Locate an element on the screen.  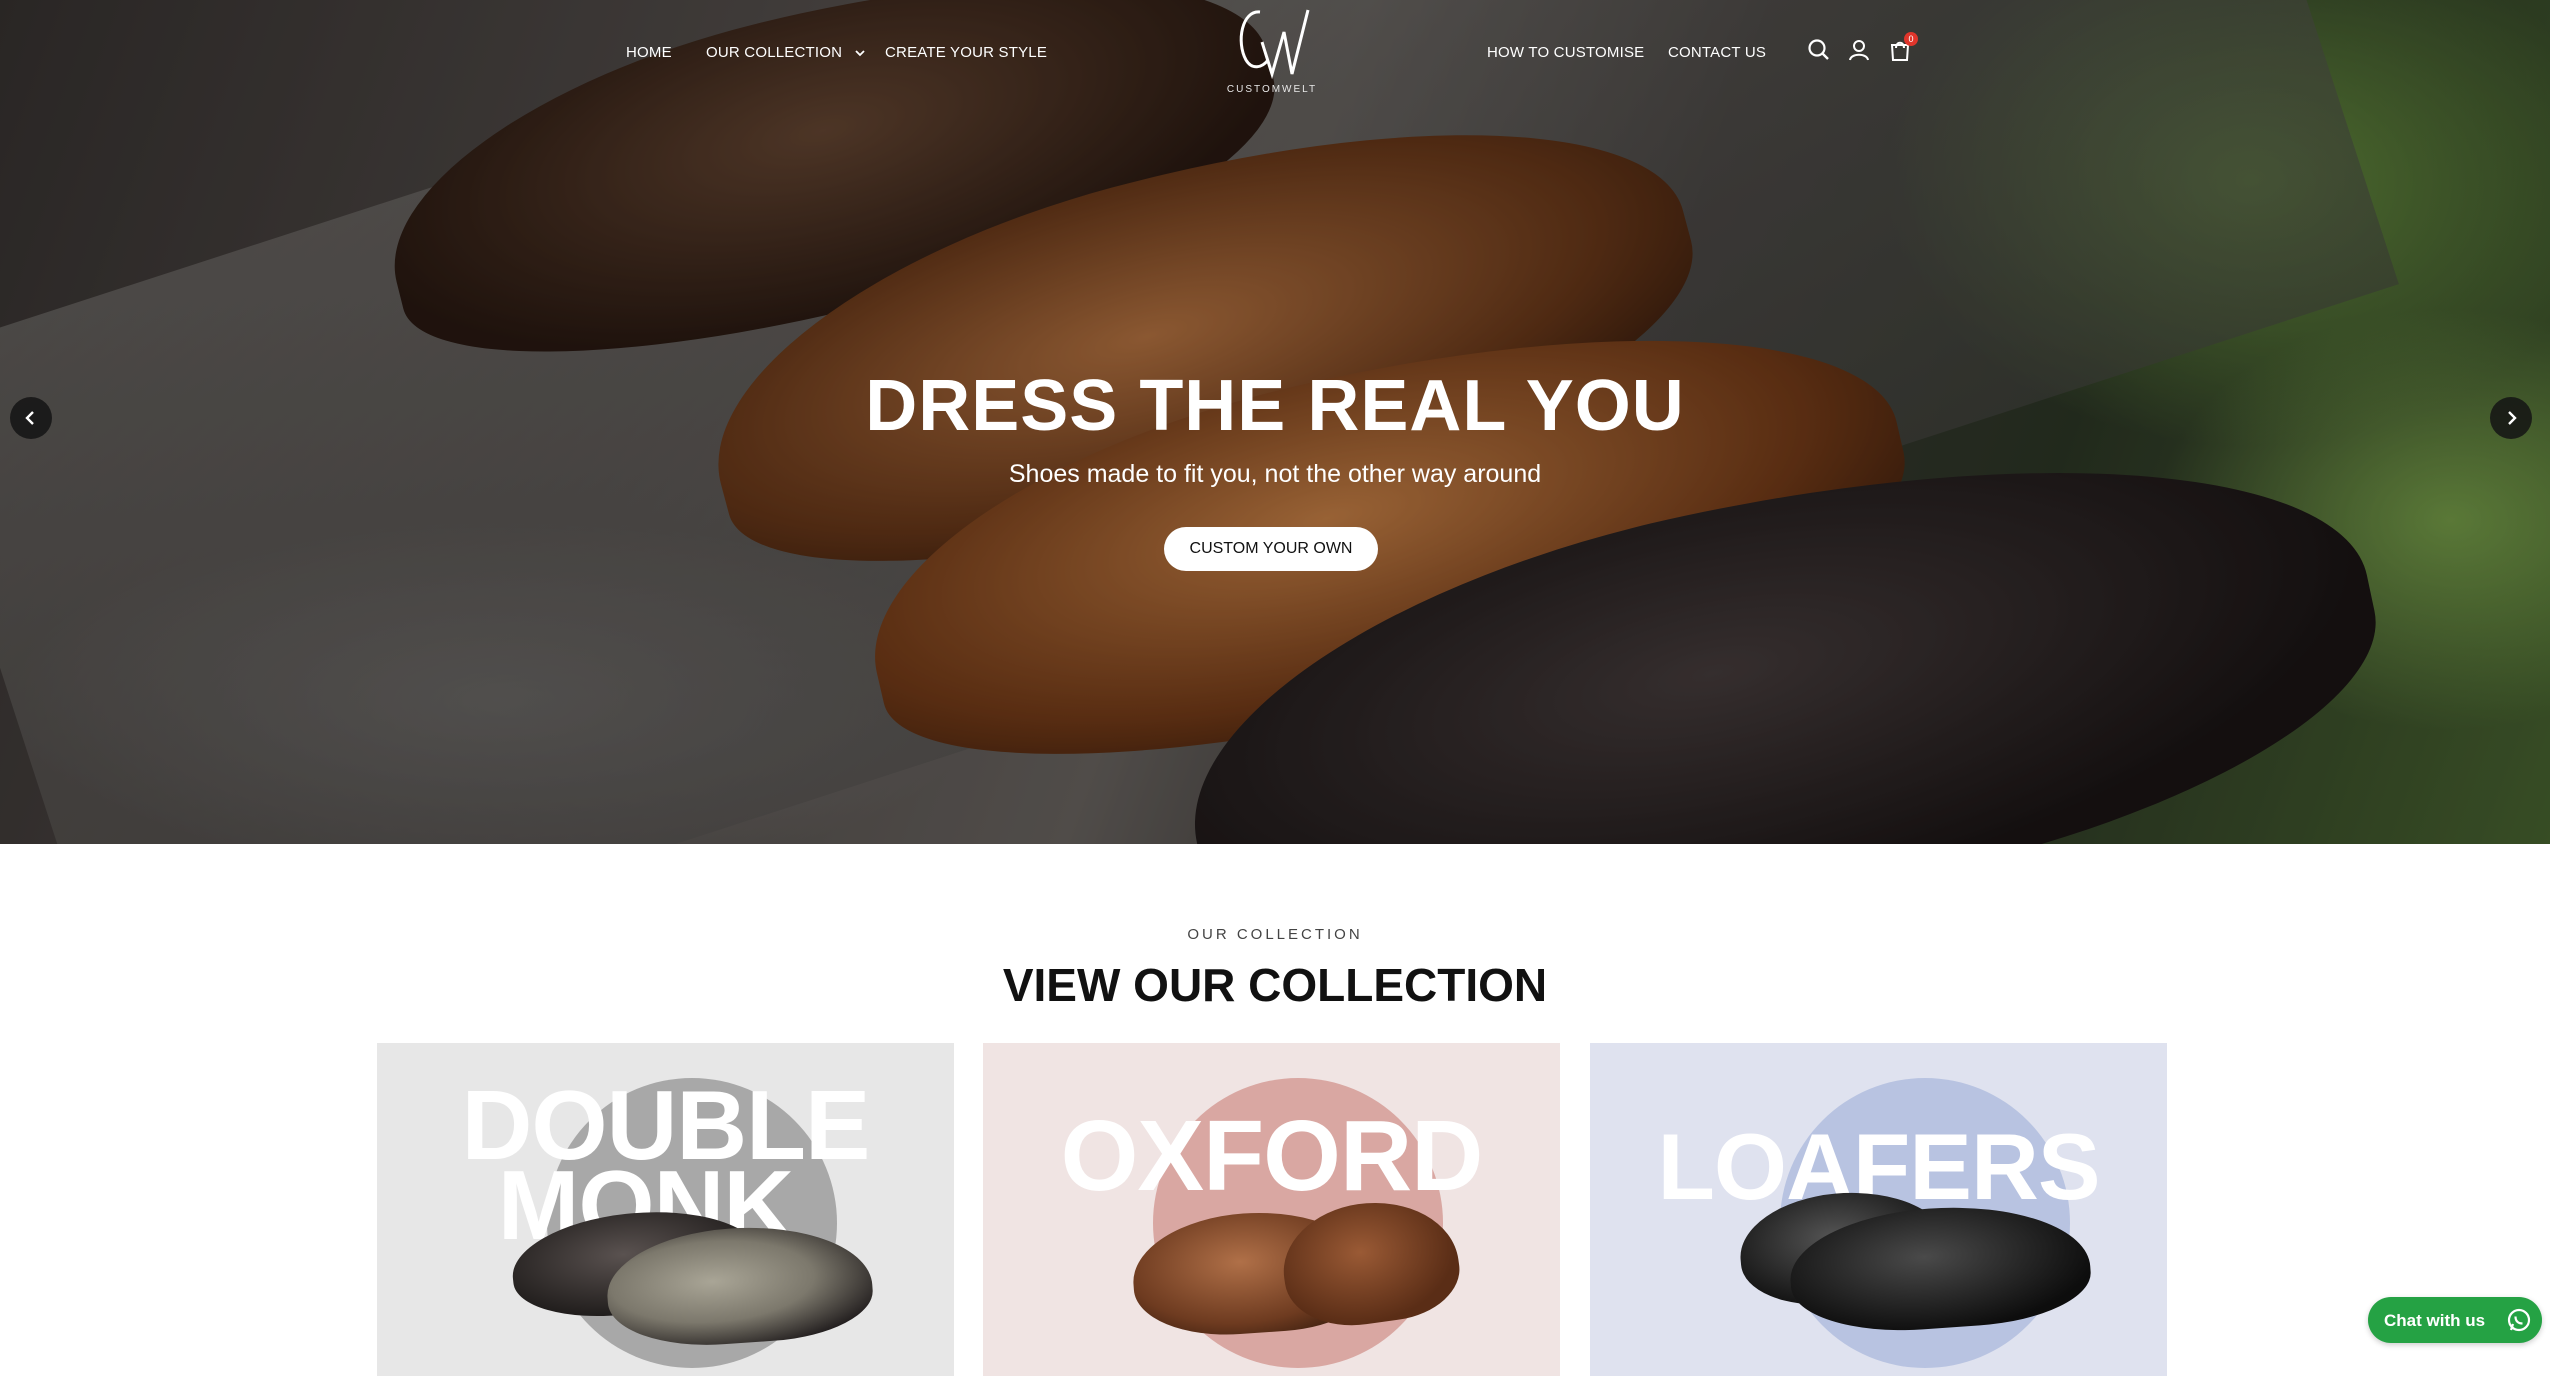
slider-prev-button is located at coordinates (31, 418).